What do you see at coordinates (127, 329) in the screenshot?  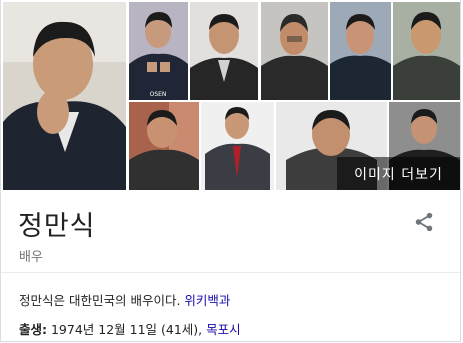 I see `born-value: 1974년 12월 11일 (41세),` at bounding box center [127, 329].